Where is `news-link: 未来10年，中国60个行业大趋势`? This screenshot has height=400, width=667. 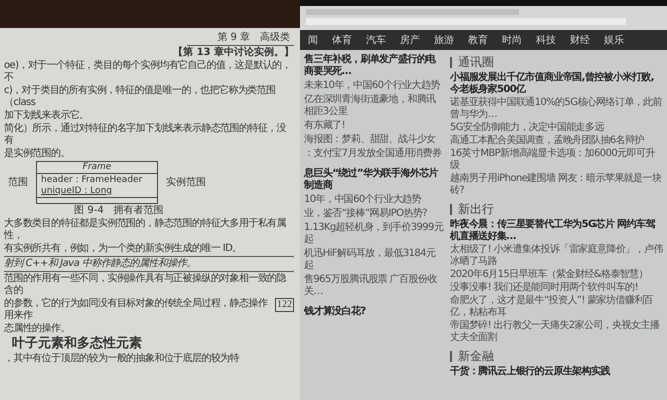
news-link: 未来10年，中国60个行业大趋势 is located at coordinates (374, 86).